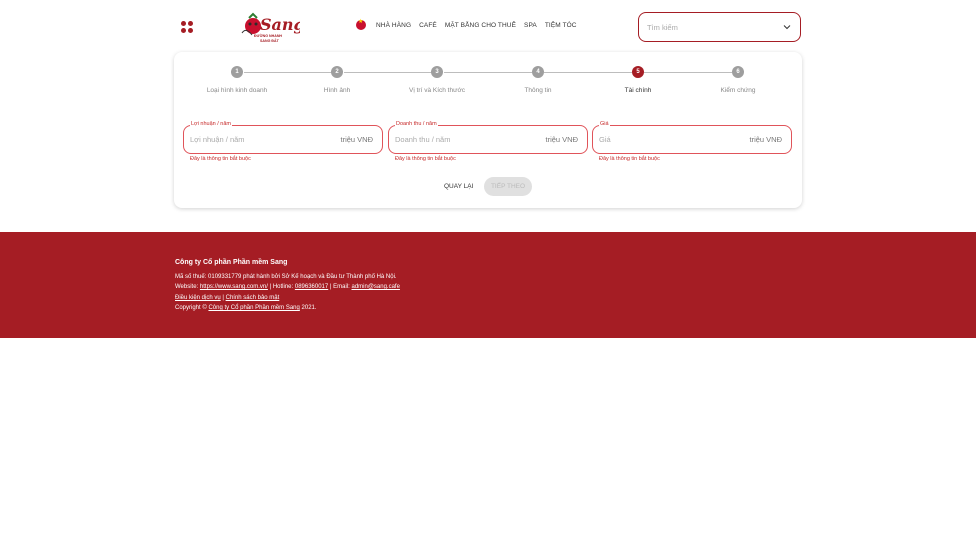 This screenshot has width=976, height=549. I want to click on privacy-link: Chính sách bảo mật, so click(253, 298).